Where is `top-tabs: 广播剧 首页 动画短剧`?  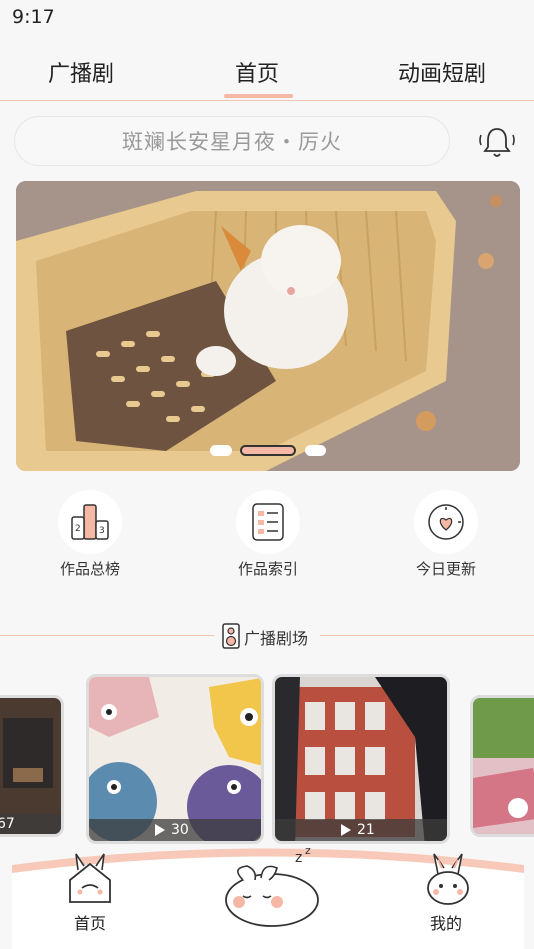
top-tabs: 广播剧 首页 动画短剧 is located at coordinates (267, 79).